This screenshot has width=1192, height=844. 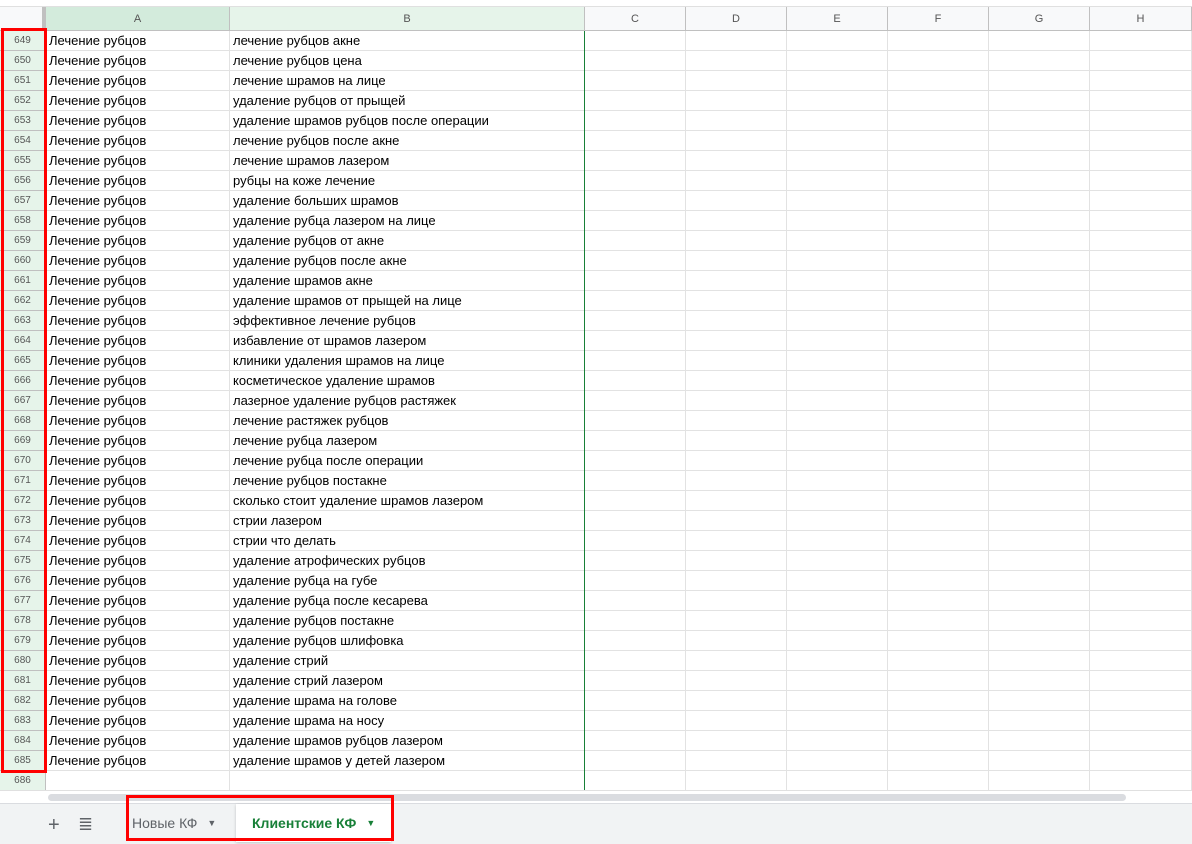 I want to click on cell-d681, so click(x=736, y=681).